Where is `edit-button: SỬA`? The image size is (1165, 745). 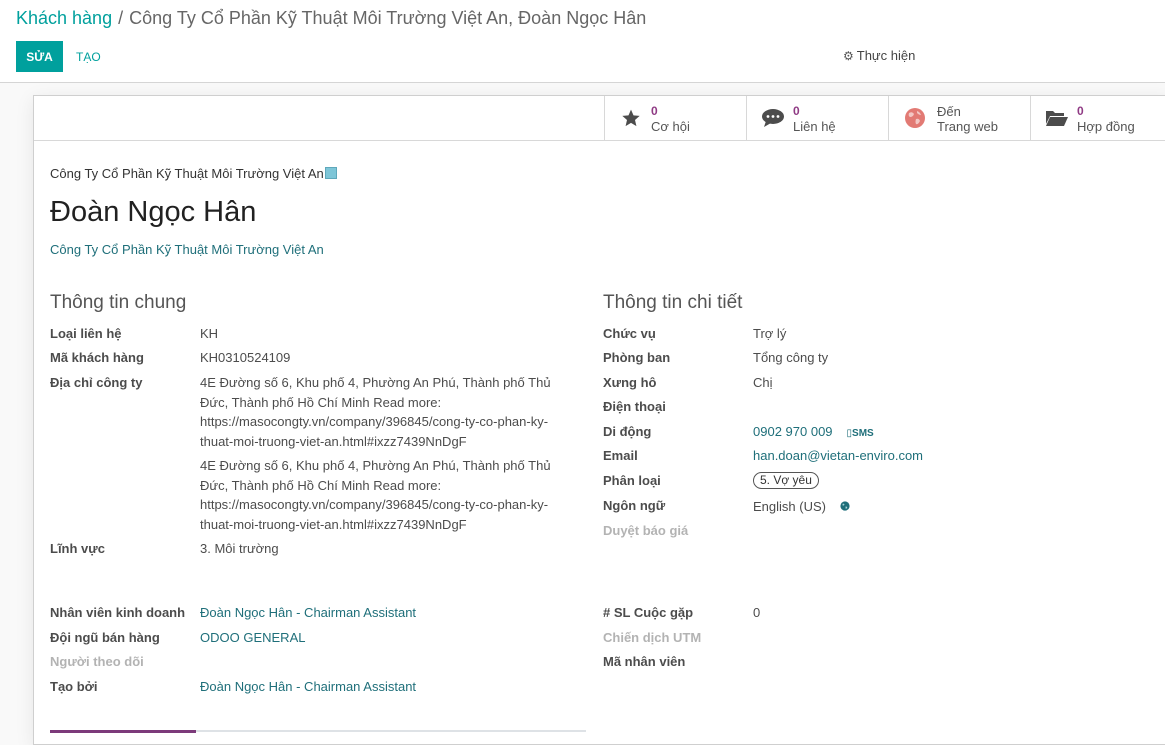
edit-button: SỬA is located at coordinates (39, 56).